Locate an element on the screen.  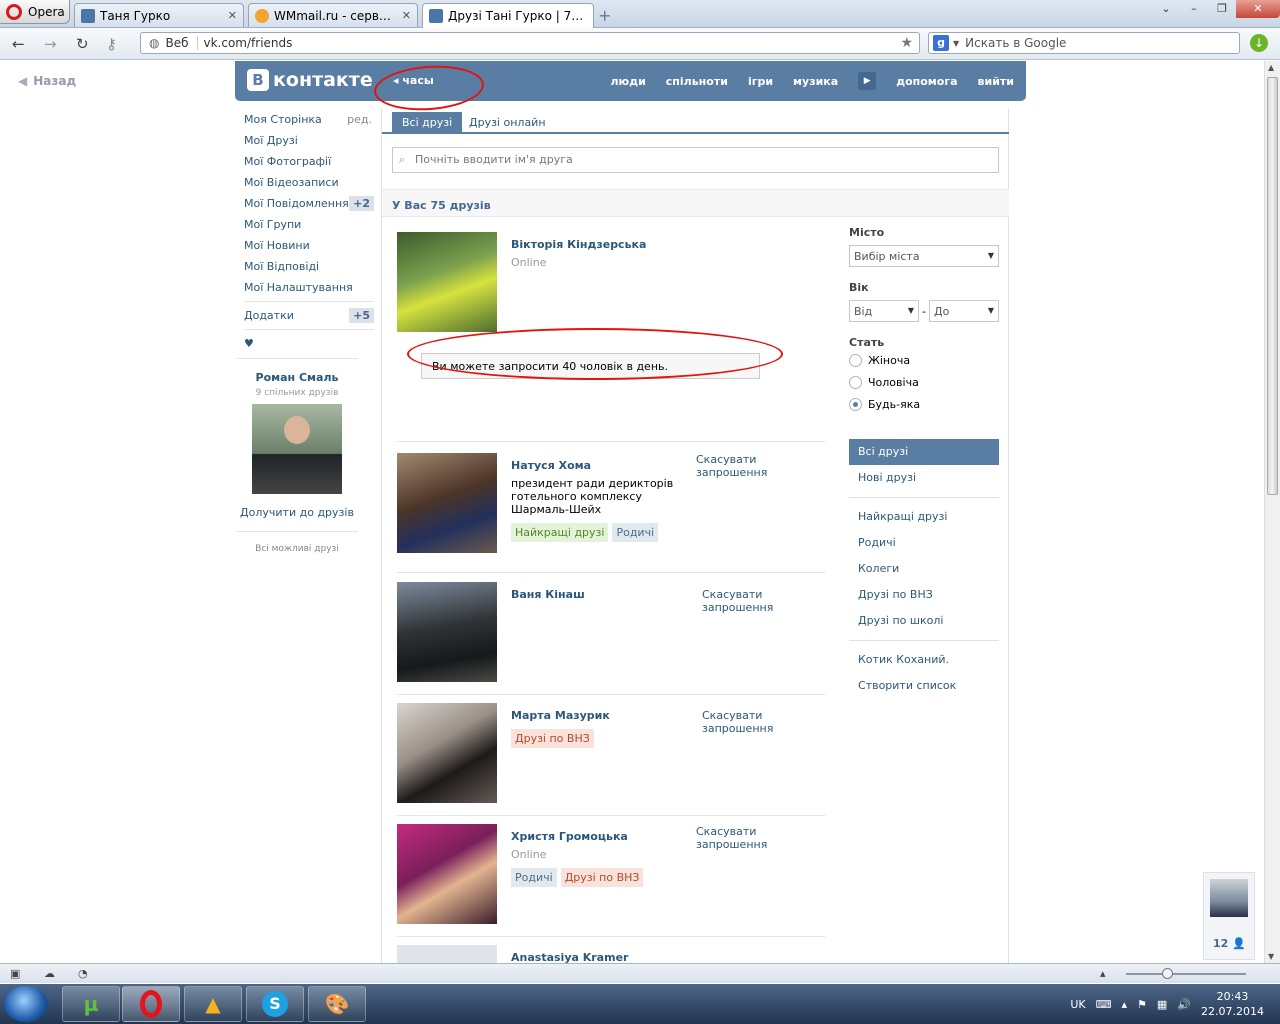
friend-name: Вікторія Кіндзерська is located at coordinates (578, 244).